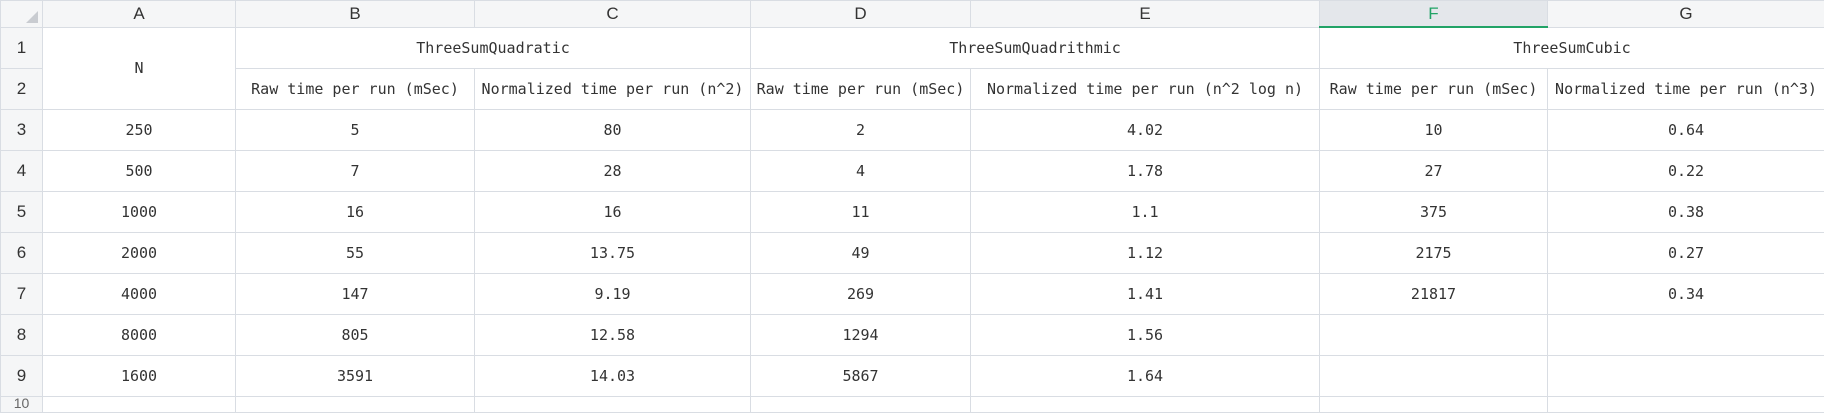 This screenshot has width=1824, height=413. What do you see at coordinates (1686, 14) in the screenshot?
I see `column-header-g: G` at bounding box center [1686, 14].